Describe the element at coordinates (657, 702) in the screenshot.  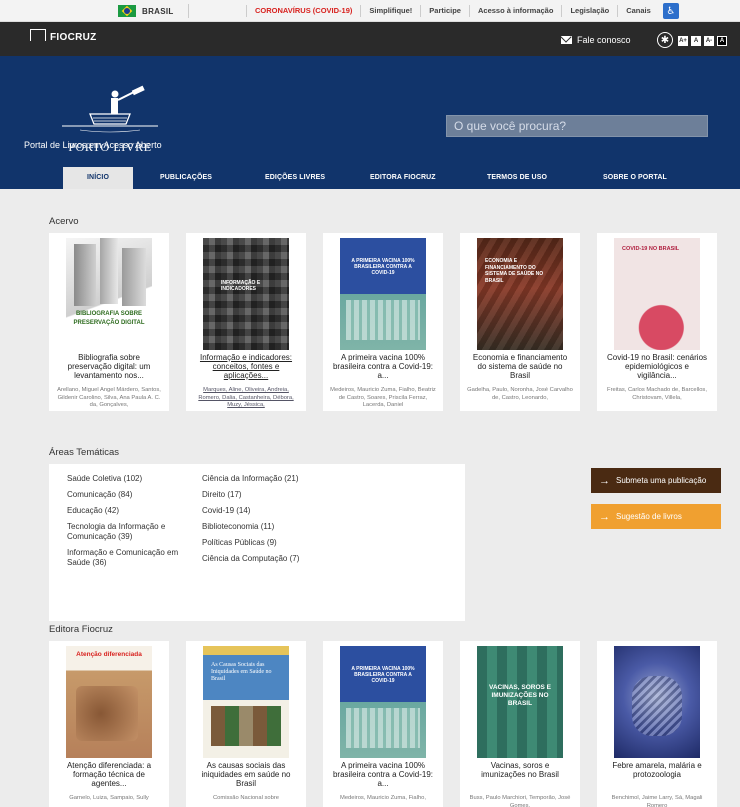
I see `book-cover` at that location.